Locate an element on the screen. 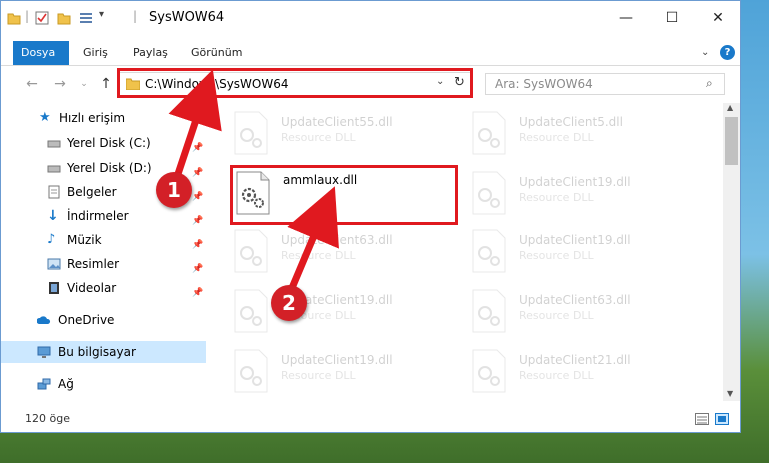  ribbon-tabs: Dosya Giriş Paylaş Görünüm ⌄ ? is located at coordinates (370, 53).